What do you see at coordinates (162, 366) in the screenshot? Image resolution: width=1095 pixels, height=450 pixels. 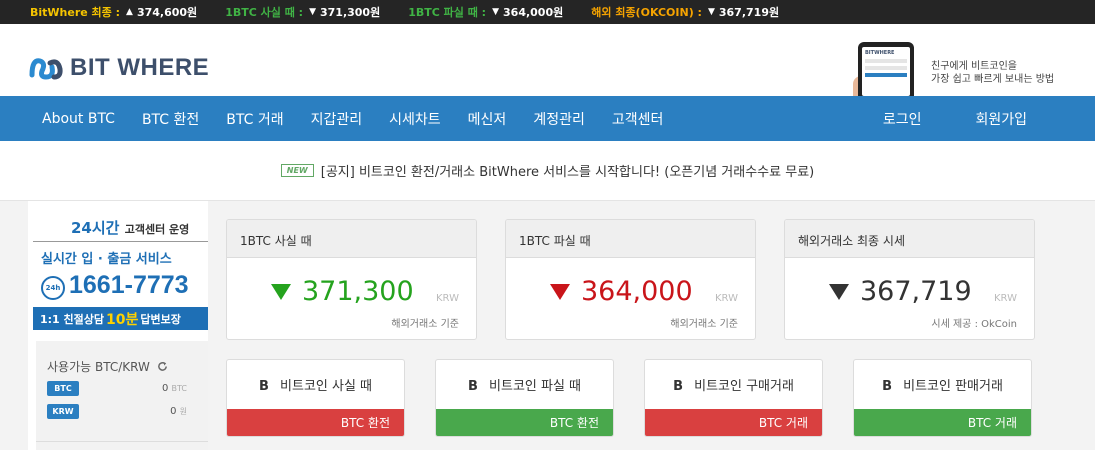 I see `refresh-icon` at bounding box center [162, 366].